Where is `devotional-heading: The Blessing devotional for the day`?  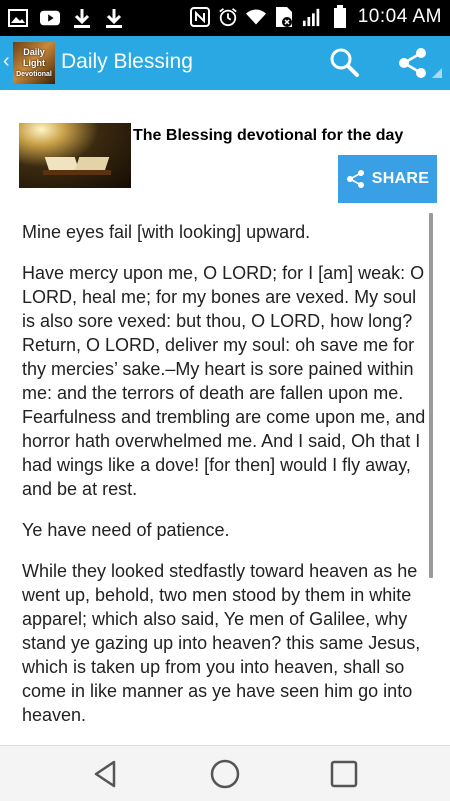
devotional-heading: The Blessing devotional for the day is located at coordinates (268, 135).